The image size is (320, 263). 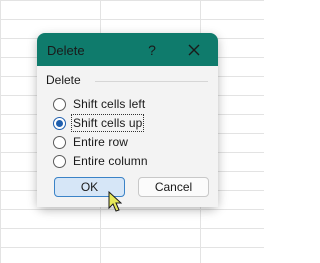 I want to click on radio-label: Entire column, so click(x=110, y=161).